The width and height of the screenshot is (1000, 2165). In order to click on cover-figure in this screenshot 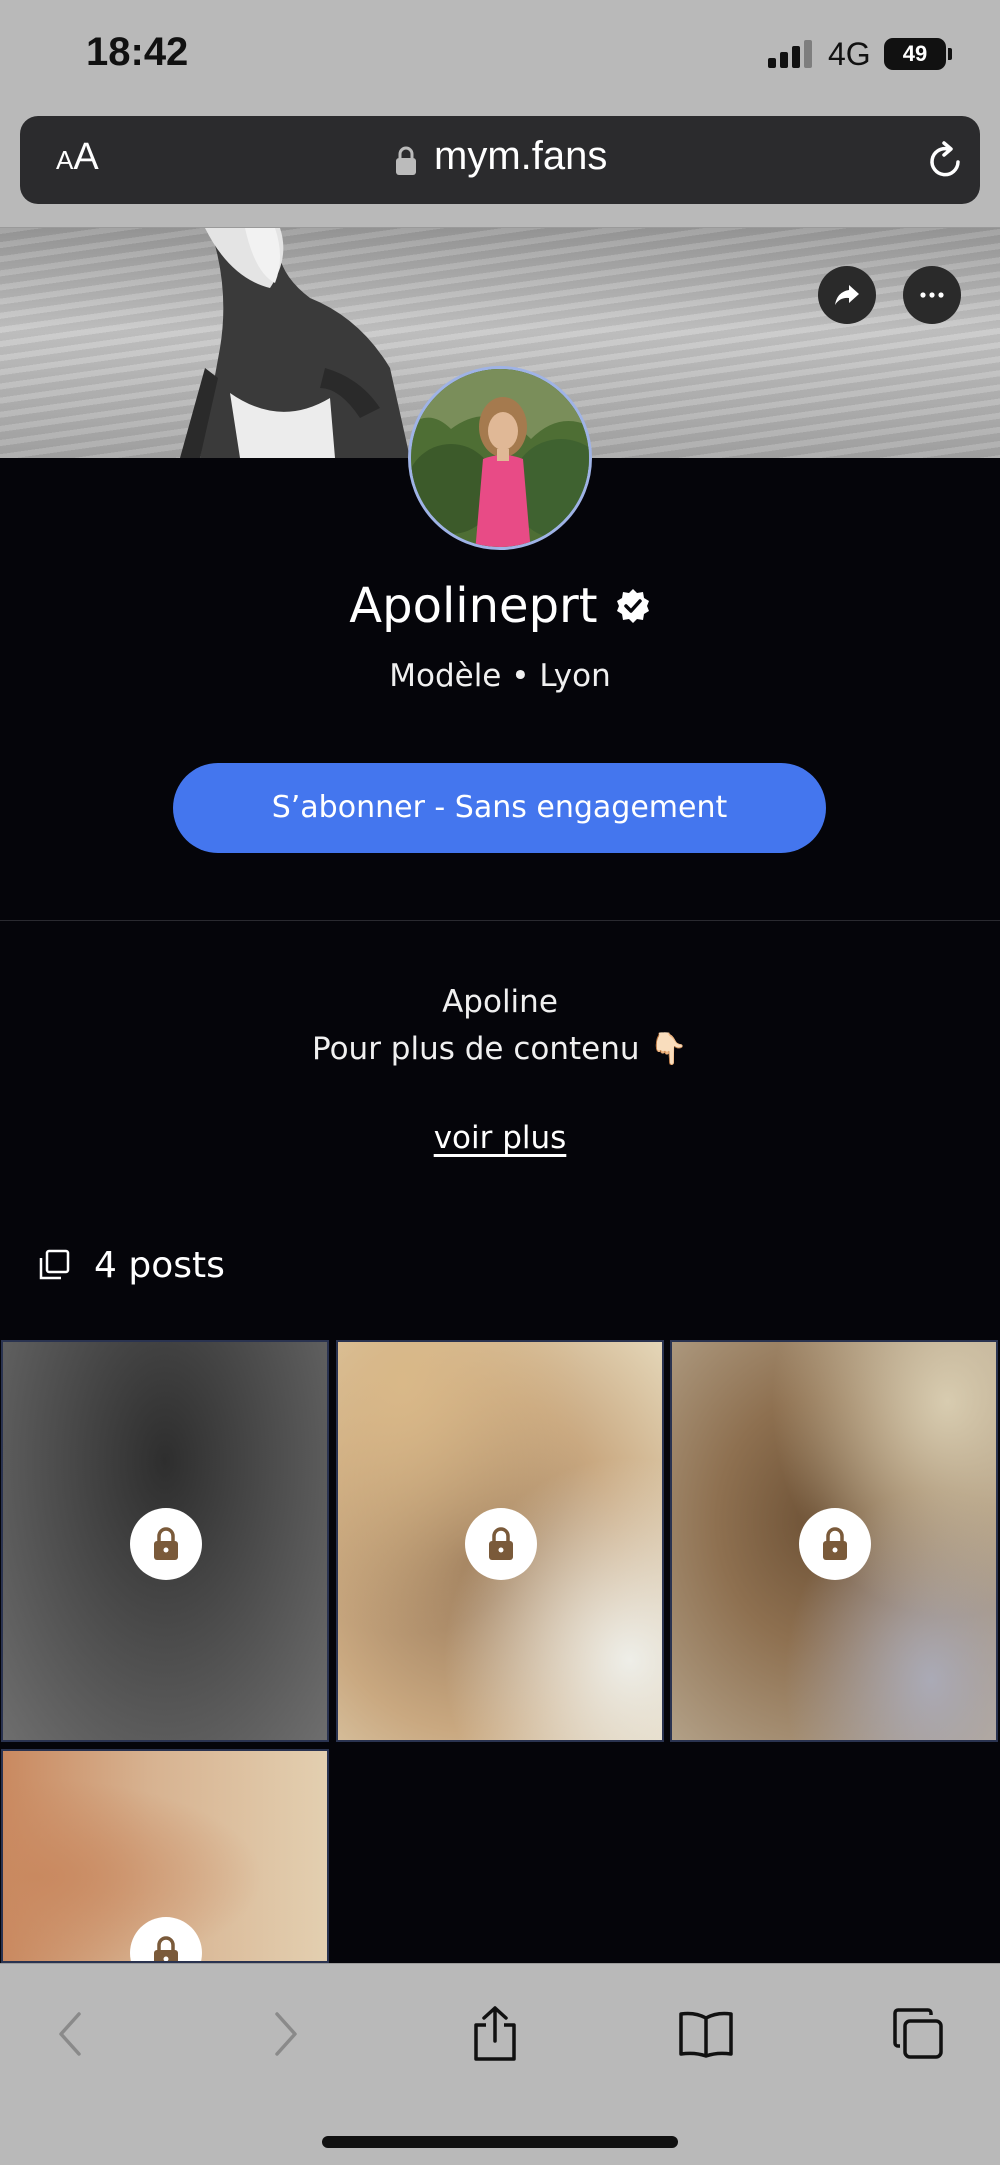, I will do `click(295, 343)`.